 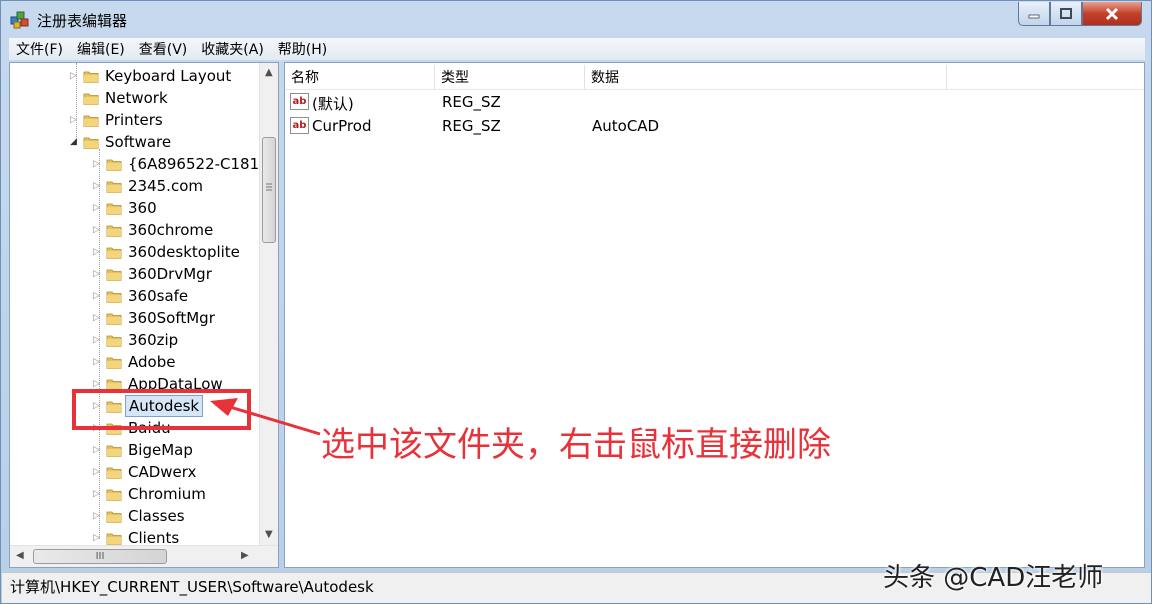 What do you see at coordinates (152, 362) in the screenshot?
I see `tree-item-label: Adobe` at bounding box center [152, 362].